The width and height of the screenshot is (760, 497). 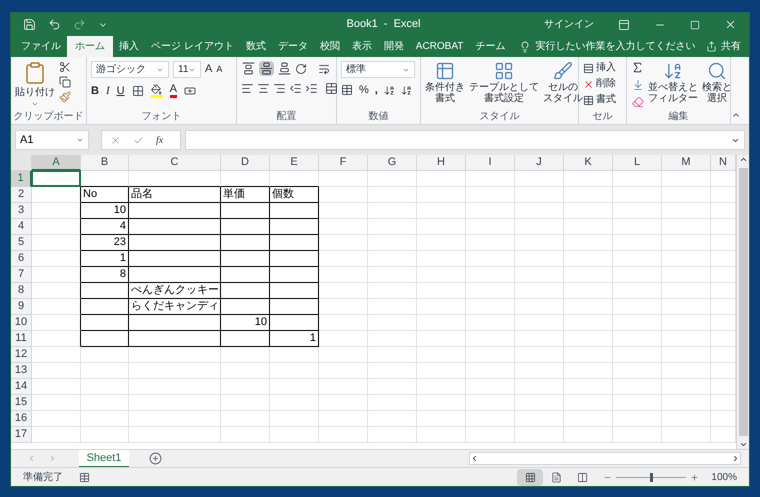 What do you see at coordinates (378, 69) in the screenshot?
I see `number-format-dropdown: 標準` at bounding box center [378, 69].